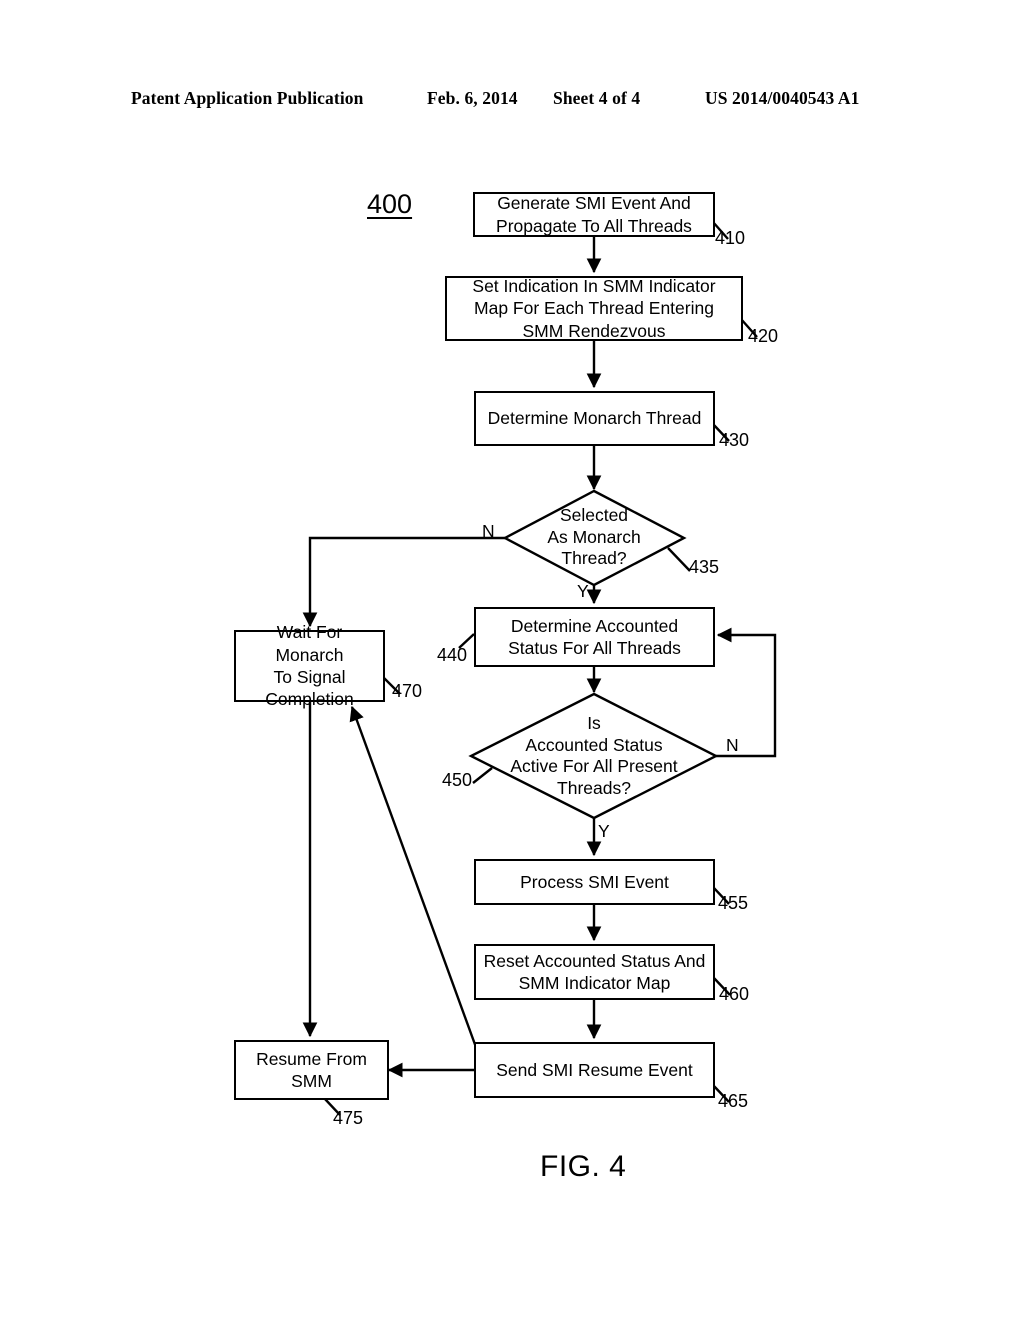 The image size is (1024, 1320). I want to click on process-box-475-label: Resume From SMM, so click(311, 1069).